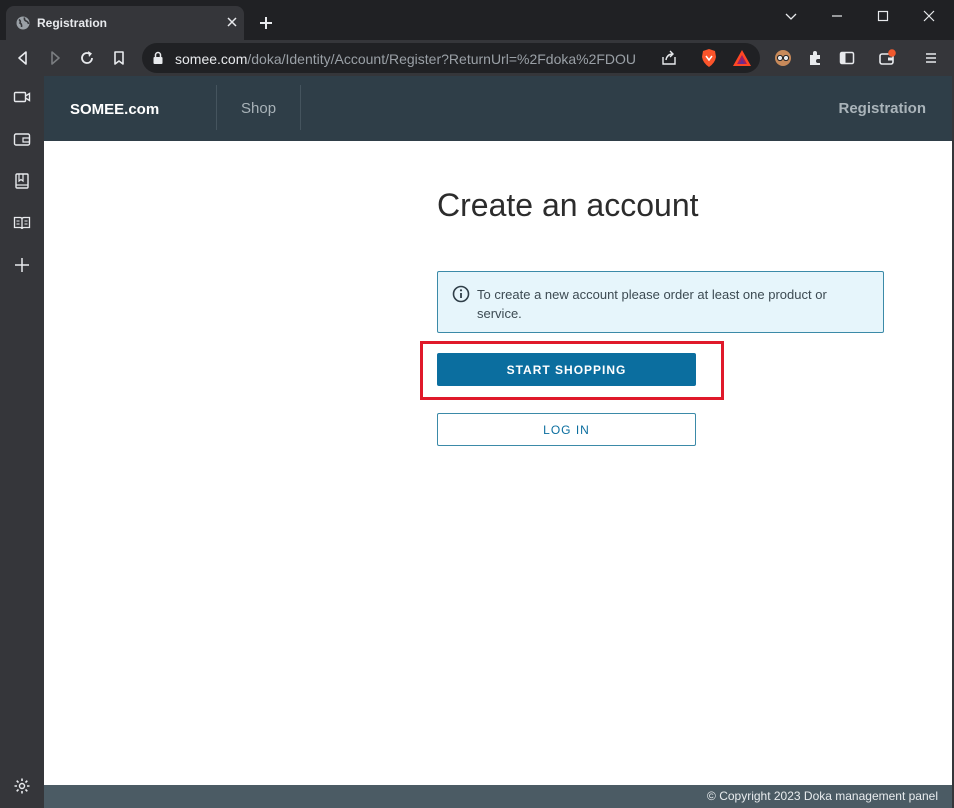  Describe the element at coordinates (22, 139) in the screenshot. I see `wallet-sidebar-icon` at that location.